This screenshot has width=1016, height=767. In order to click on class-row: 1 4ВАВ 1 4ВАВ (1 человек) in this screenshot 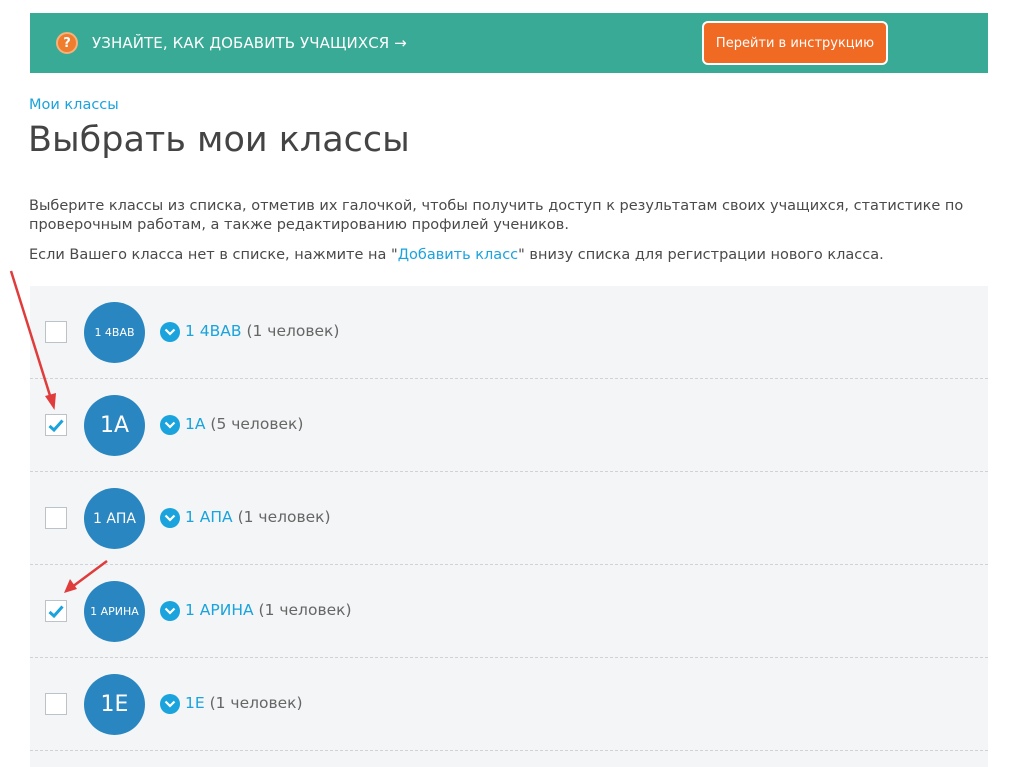, I will do `click(509, 332)`.